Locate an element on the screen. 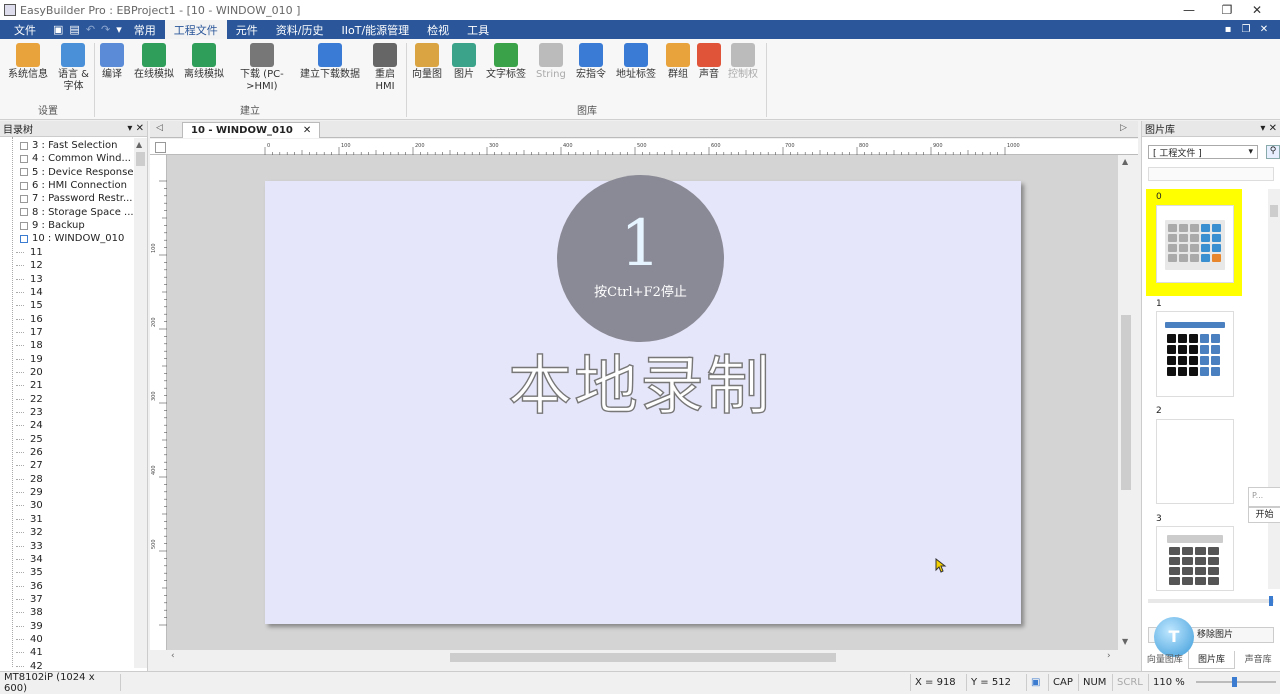  tree-item: 38 is located at coordinates (25, 612).